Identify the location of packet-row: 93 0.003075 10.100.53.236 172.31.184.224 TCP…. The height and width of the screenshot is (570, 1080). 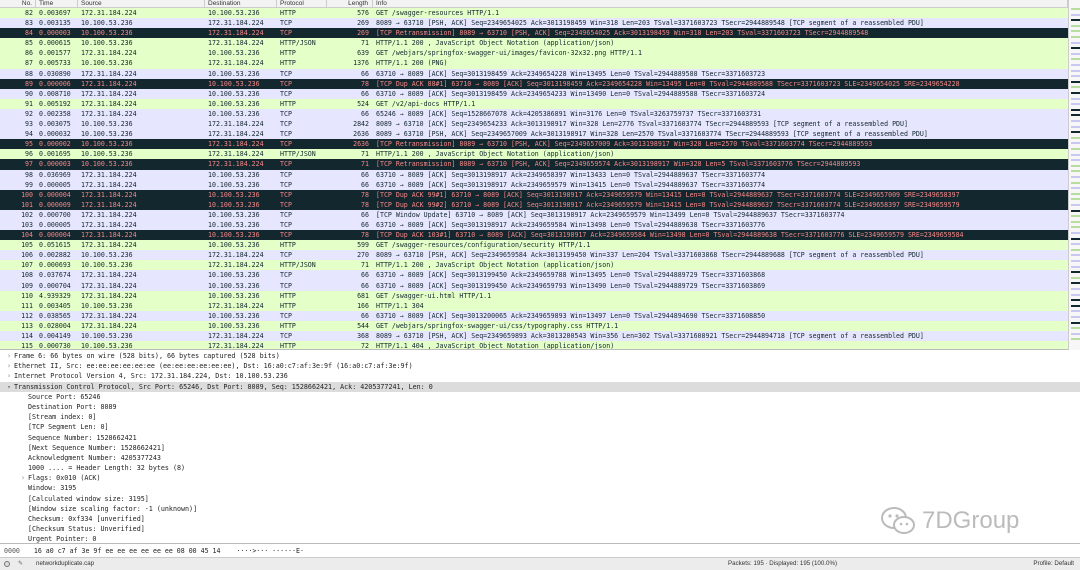
(534, 124).